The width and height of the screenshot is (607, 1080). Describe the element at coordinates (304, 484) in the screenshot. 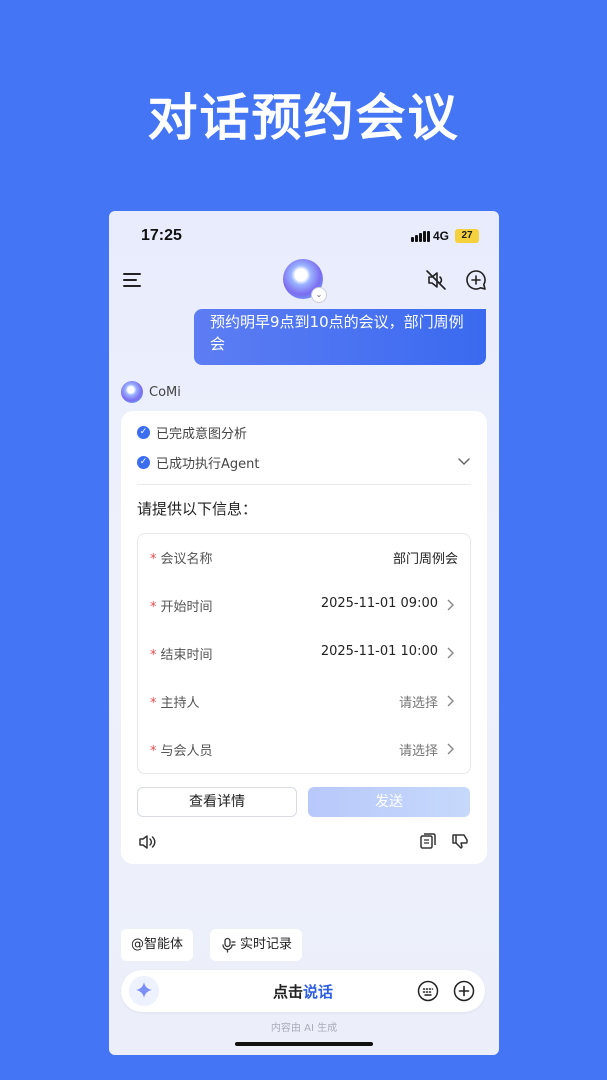

I see `divider` at that location.